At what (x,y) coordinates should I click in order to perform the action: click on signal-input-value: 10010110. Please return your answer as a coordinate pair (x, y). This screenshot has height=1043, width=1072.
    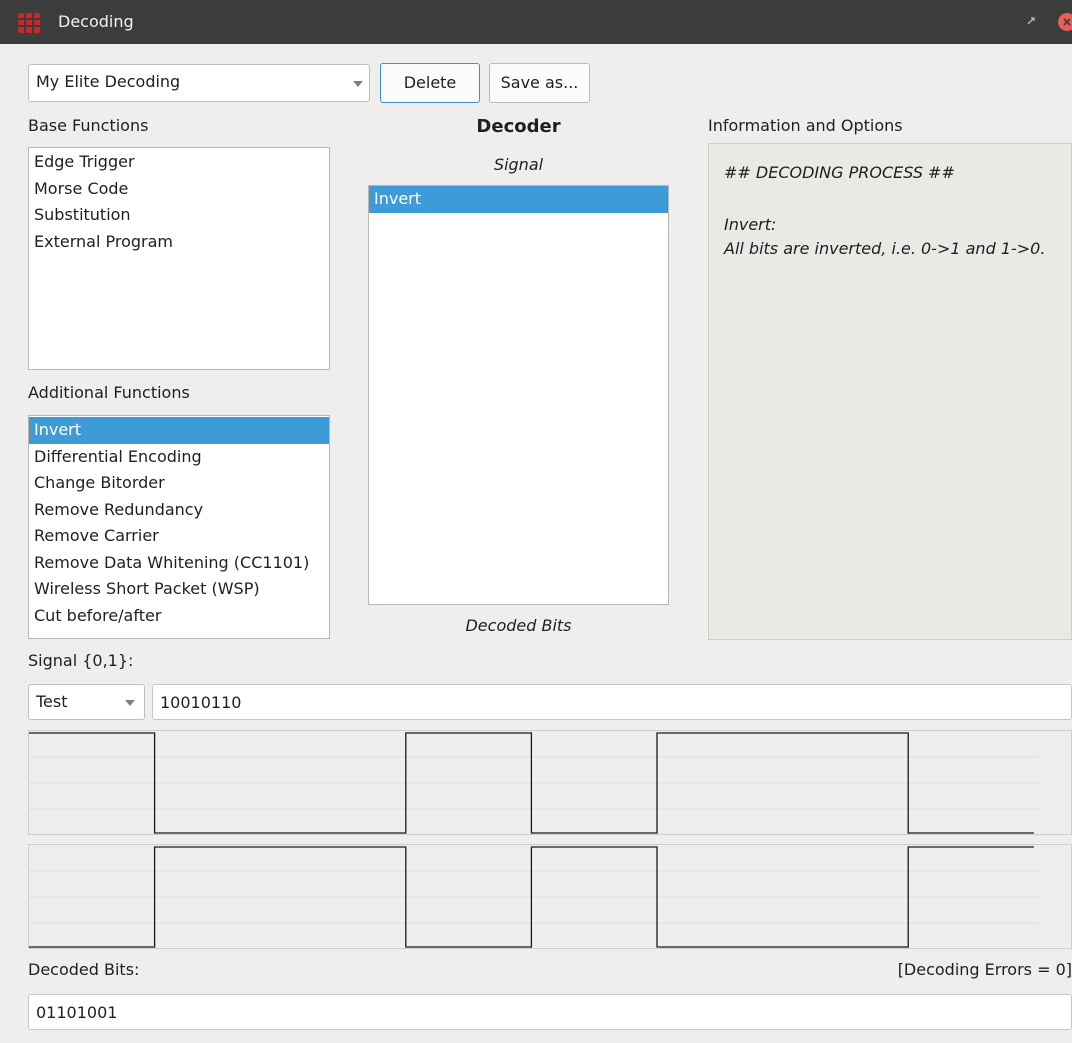
    Looking at the image, I should click on (201, 702).